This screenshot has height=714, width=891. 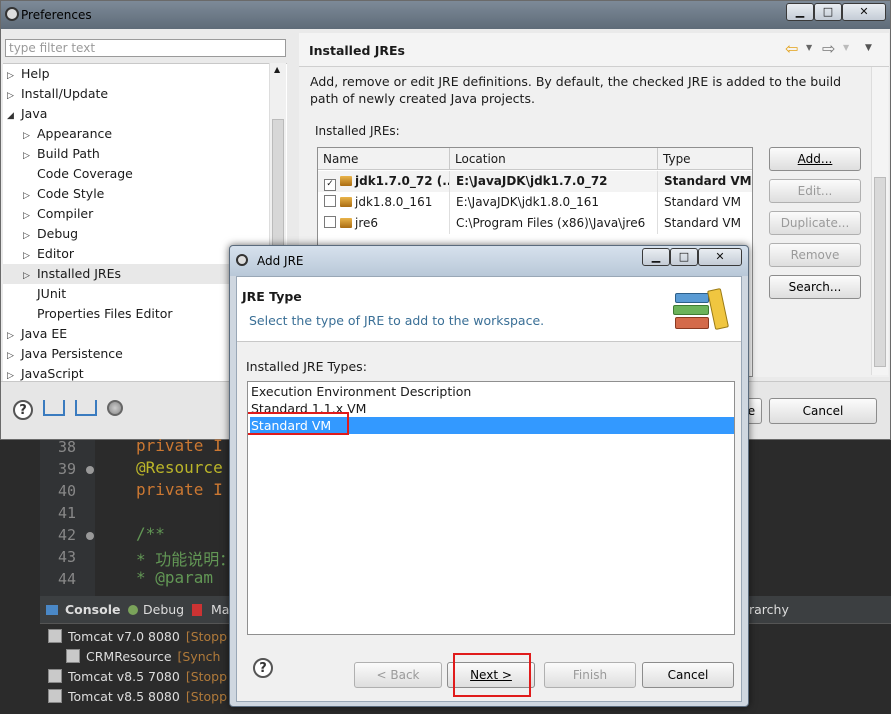 What do you see at coordinates (367, 223) in the screenshot?
I see `jre-name: jre6` at bounding box center [367, 223].